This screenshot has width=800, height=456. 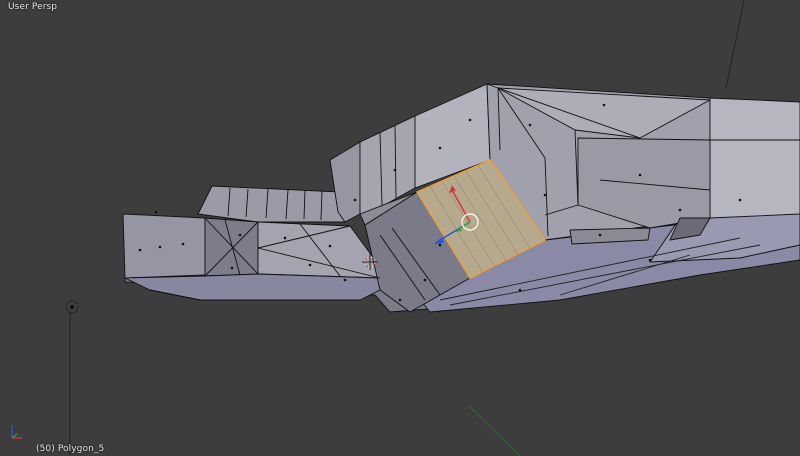 I want to click on view-axes-icon, so click(x=16, y=432).